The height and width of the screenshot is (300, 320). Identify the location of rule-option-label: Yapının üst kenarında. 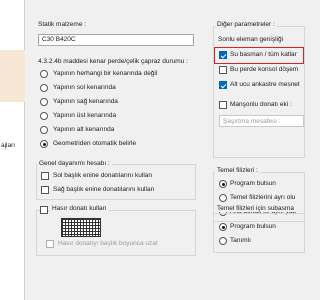
(85, 115).